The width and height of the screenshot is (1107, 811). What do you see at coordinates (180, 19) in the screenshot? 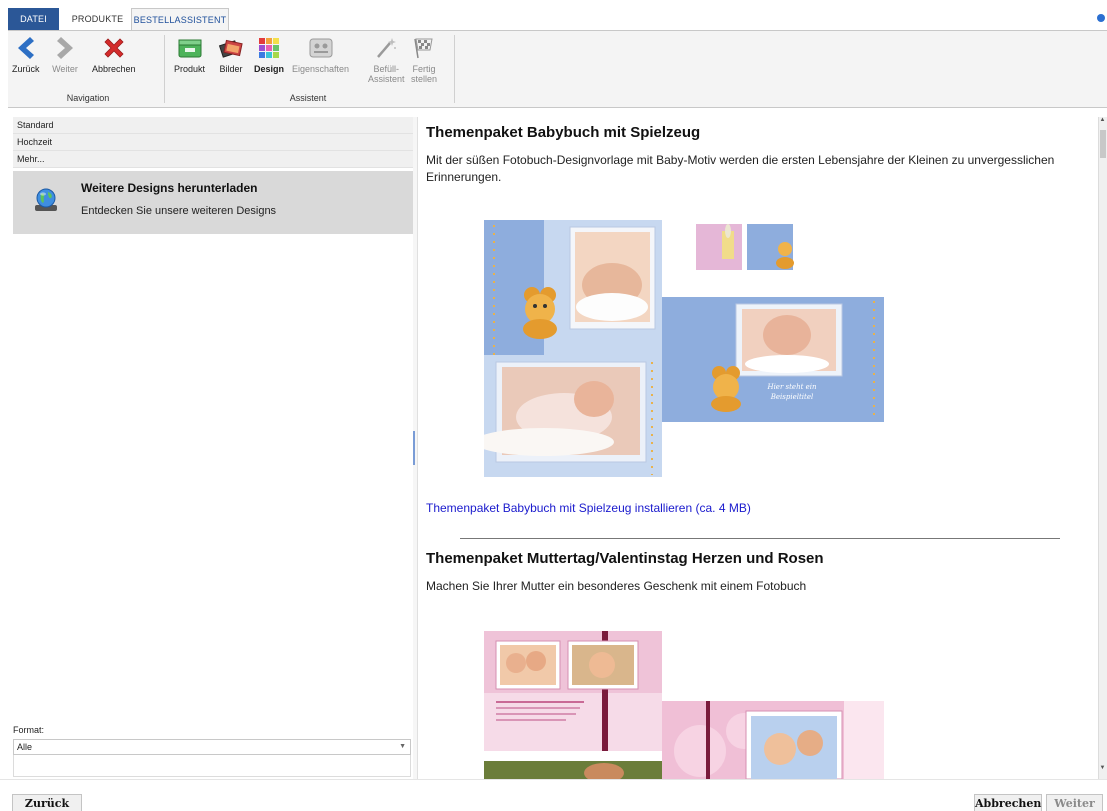
I see `tab-bestellassistent: BESTELLASSISTENT` at bounding box center [180, 19].